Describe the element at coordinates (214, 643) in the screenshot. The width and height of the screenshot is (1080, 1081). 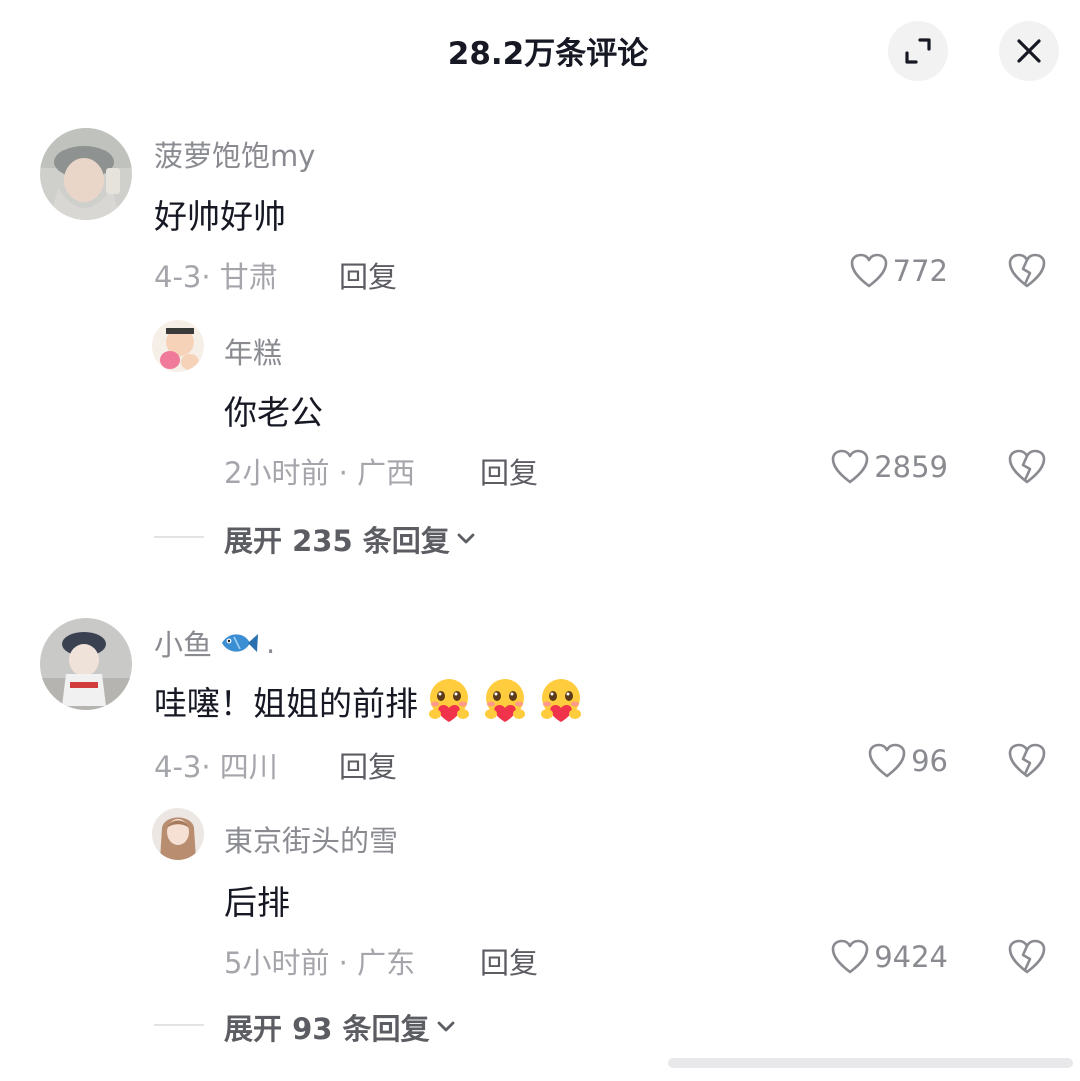
I see `comment-username-row: 小鱼 .` at that location.